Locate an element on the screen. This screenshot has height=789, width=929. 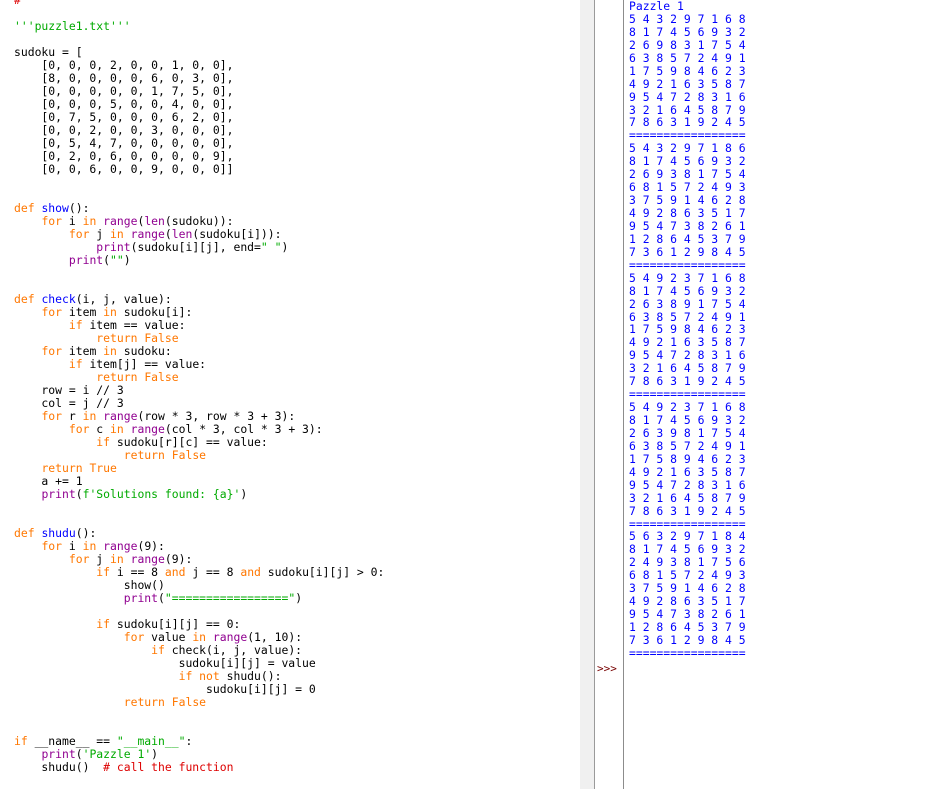
code-line: shudu() # call the function is located at coordinates (199, 767).